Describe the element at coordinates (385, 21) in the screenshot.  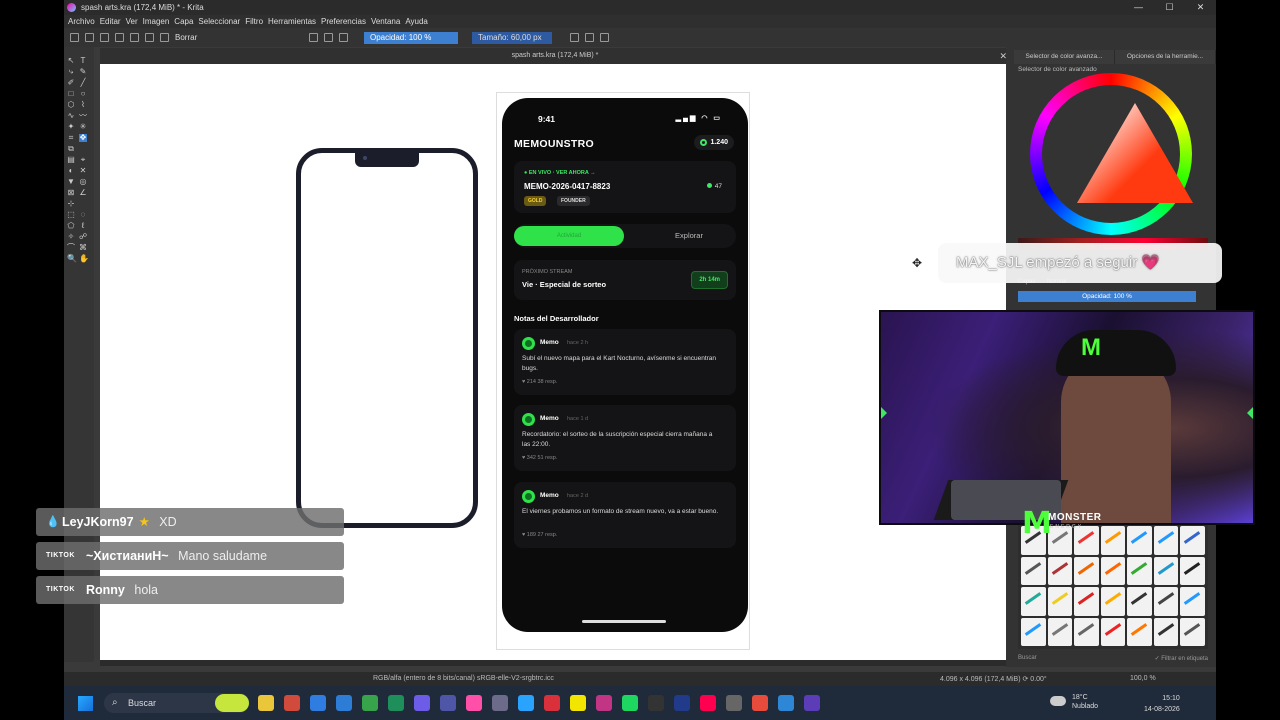
I see `menu-ventana: Ventana` at that location.